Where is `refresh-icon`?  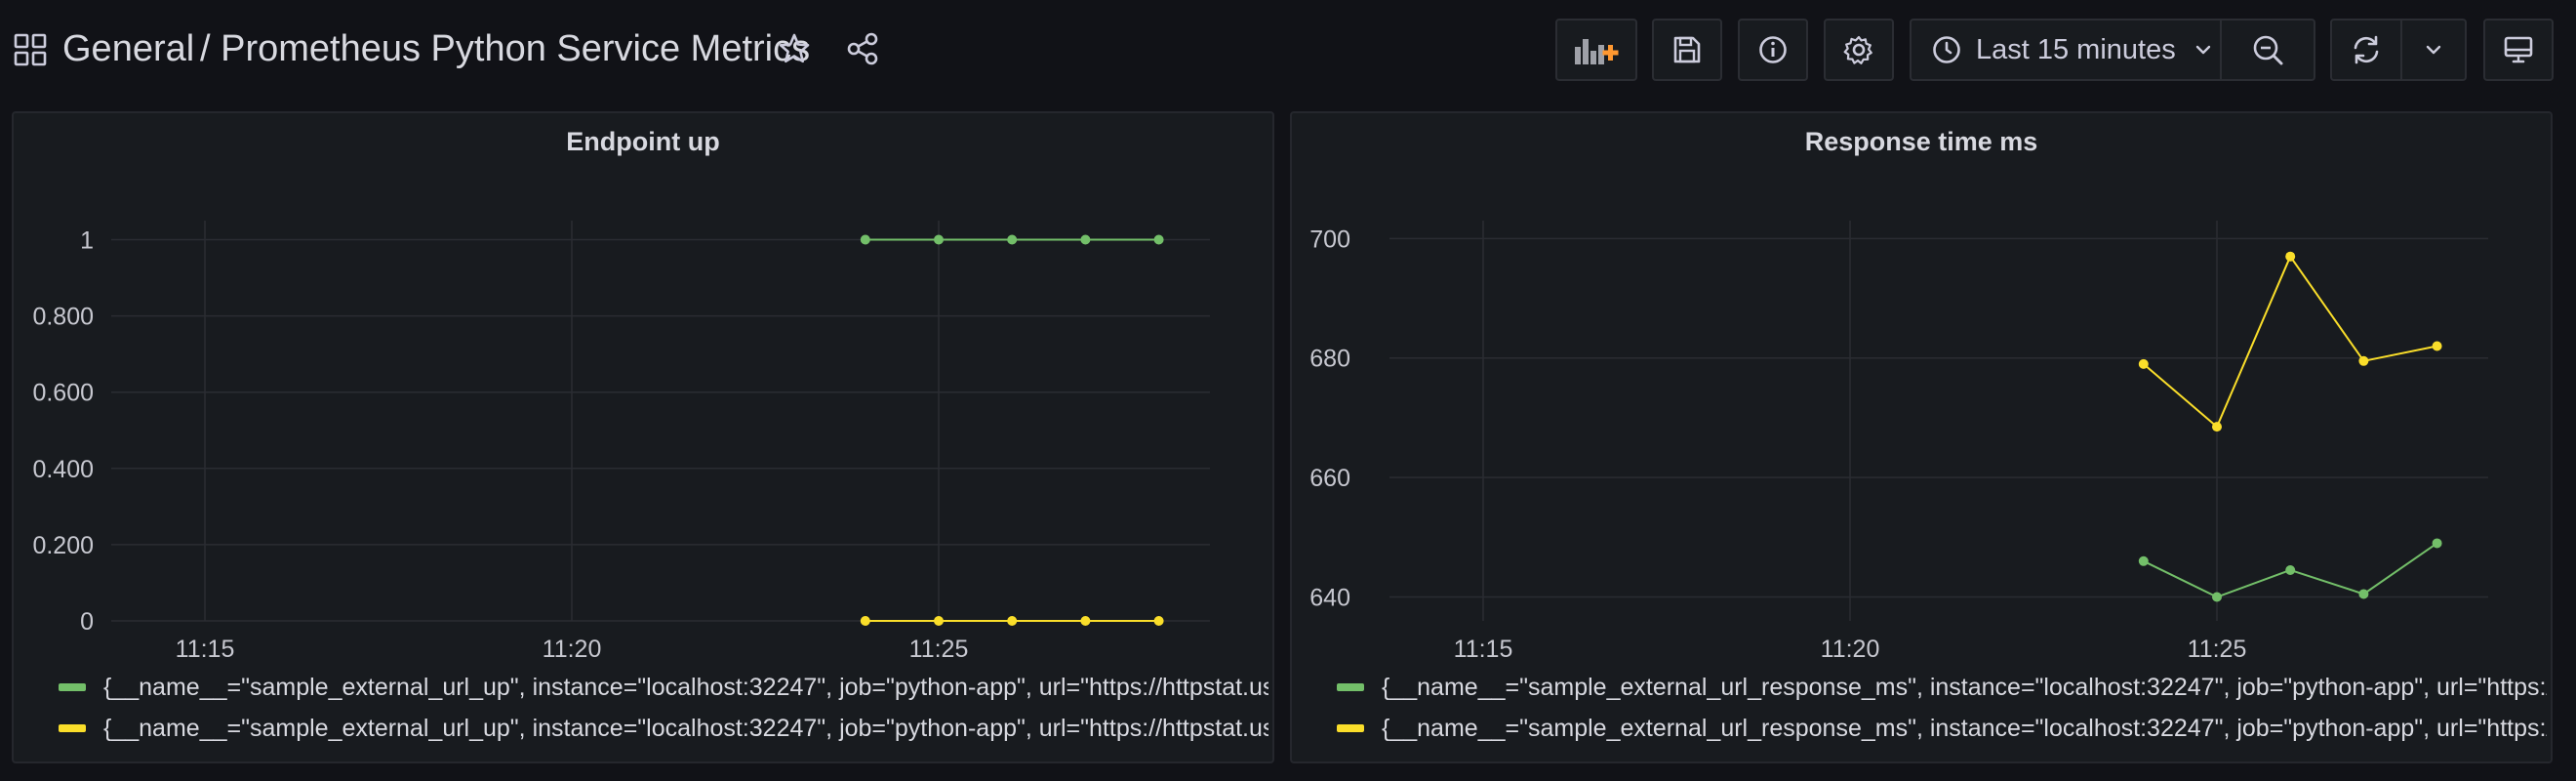 refresh-icon is located at coordinates (2366, 49).